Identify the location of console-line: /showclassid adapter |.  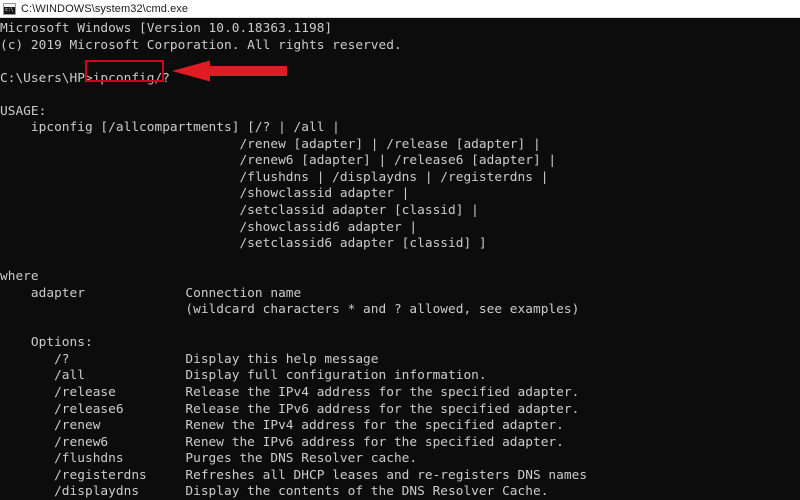
(205, 194).